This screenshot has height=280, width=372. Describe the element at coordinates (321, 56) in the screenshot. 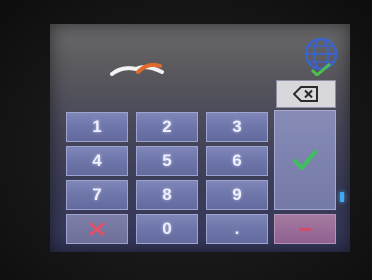

I see `globe-icon` at that location.